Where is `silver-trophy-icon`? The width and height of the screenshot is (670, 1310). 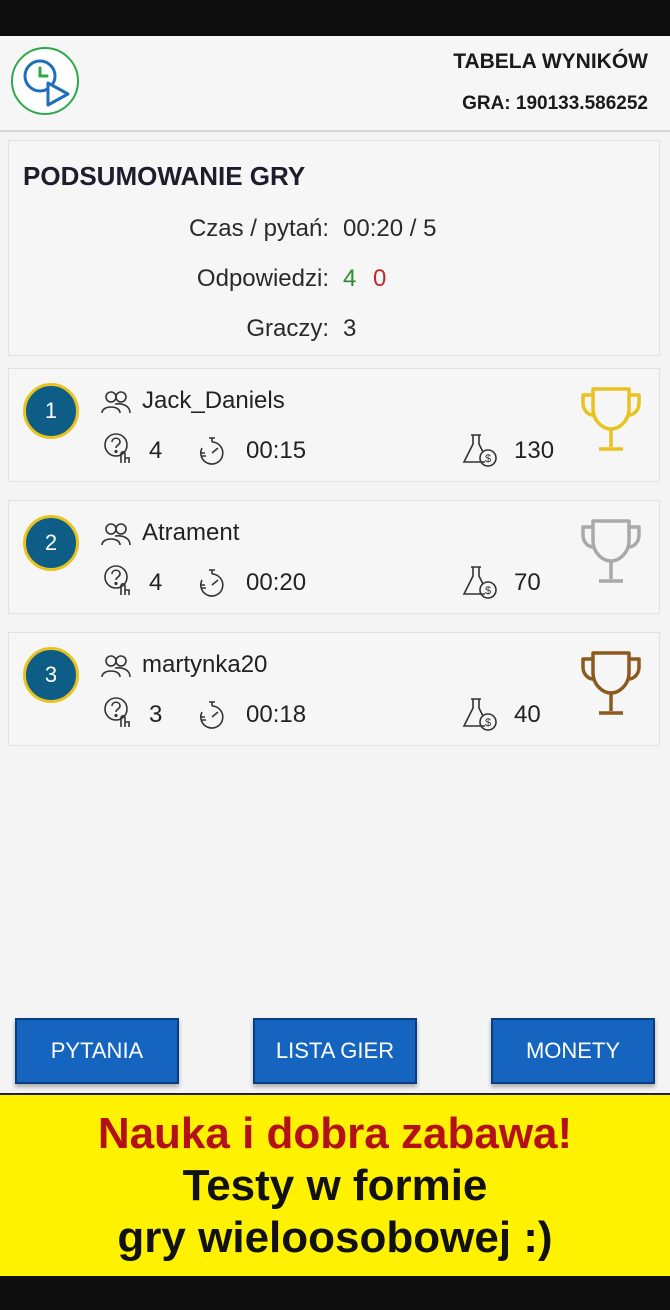 silver-trophy-icon is located at coordinates (611, 551).